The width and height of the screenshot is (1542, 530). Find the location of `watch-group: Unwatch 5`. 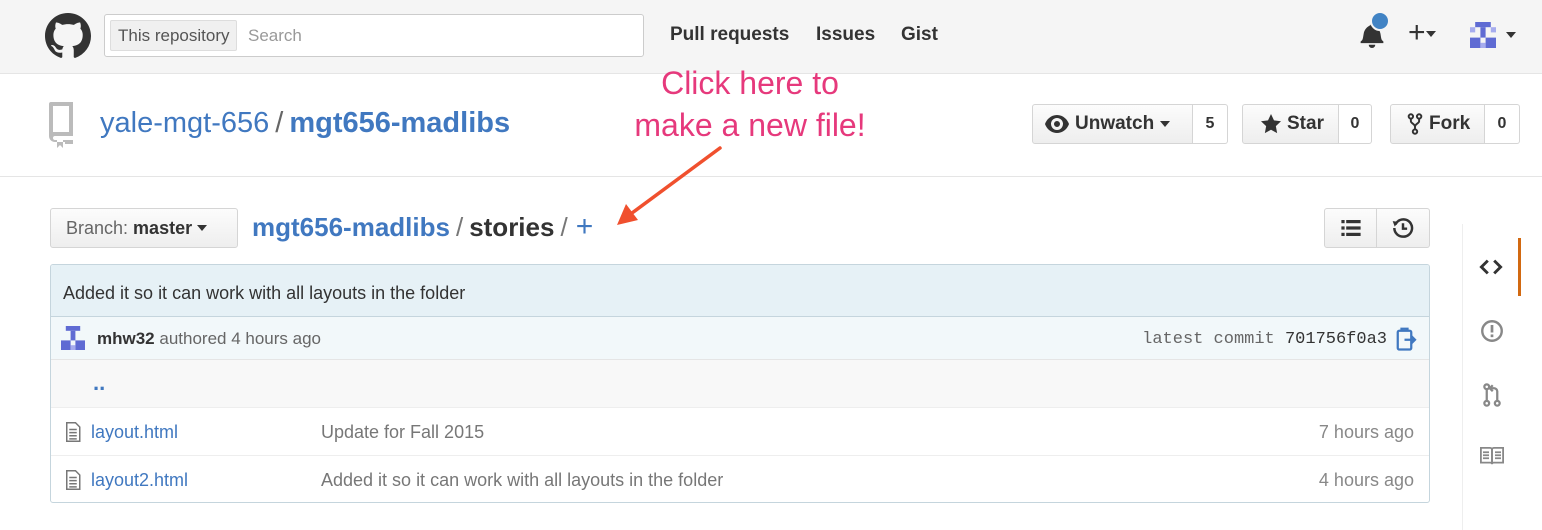

watch-group: Unwatch 5 is located at coordinates (1130, 124).